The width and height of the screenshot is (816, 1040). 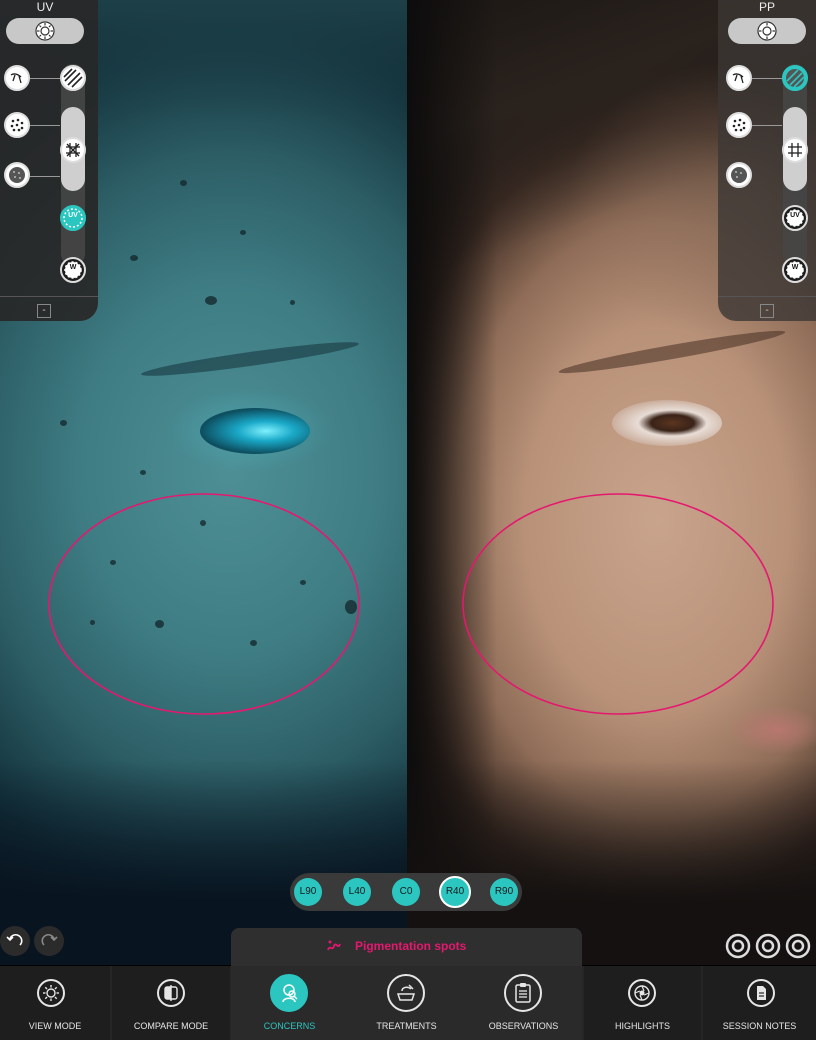 I want to click on capture-angle-selector: L90 L40 C0 R40 R90, so click(x=406, y=892).